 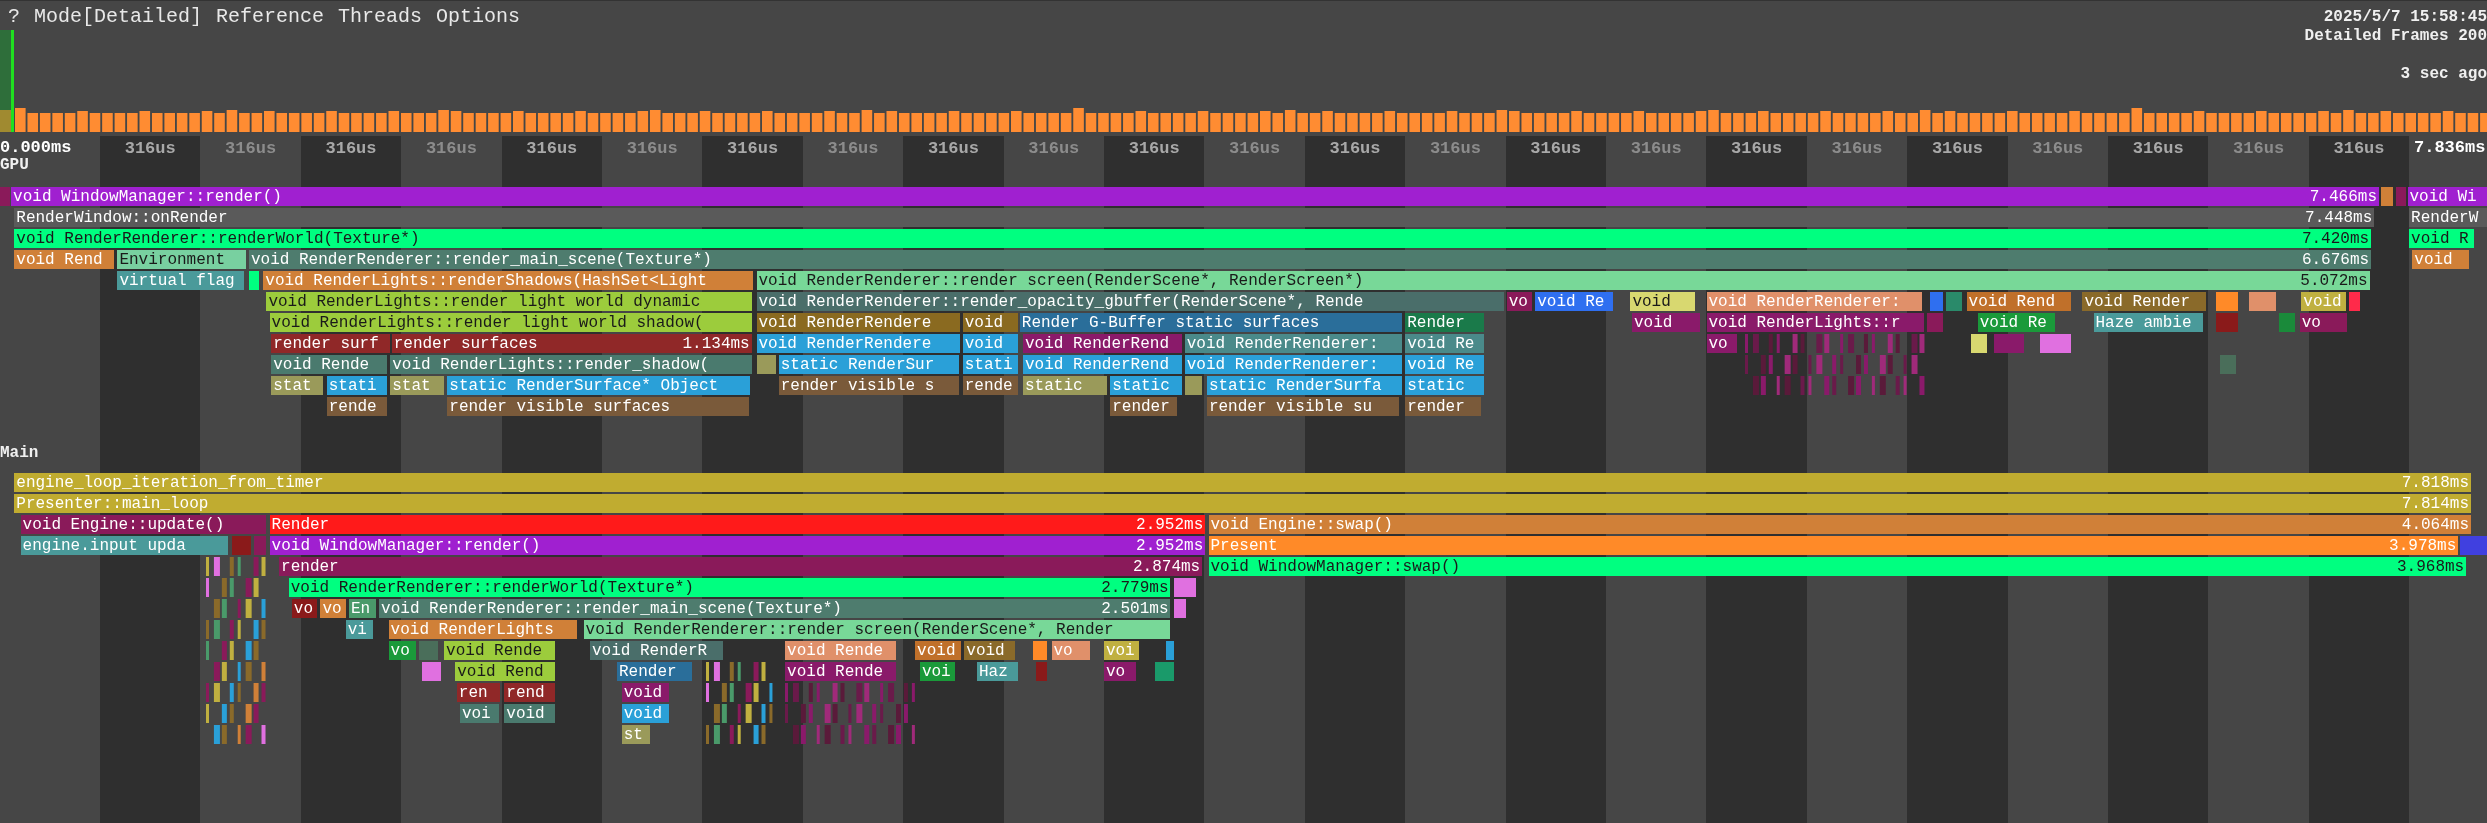 I want to click on thread-label: Main, so click(x=19, y=453).